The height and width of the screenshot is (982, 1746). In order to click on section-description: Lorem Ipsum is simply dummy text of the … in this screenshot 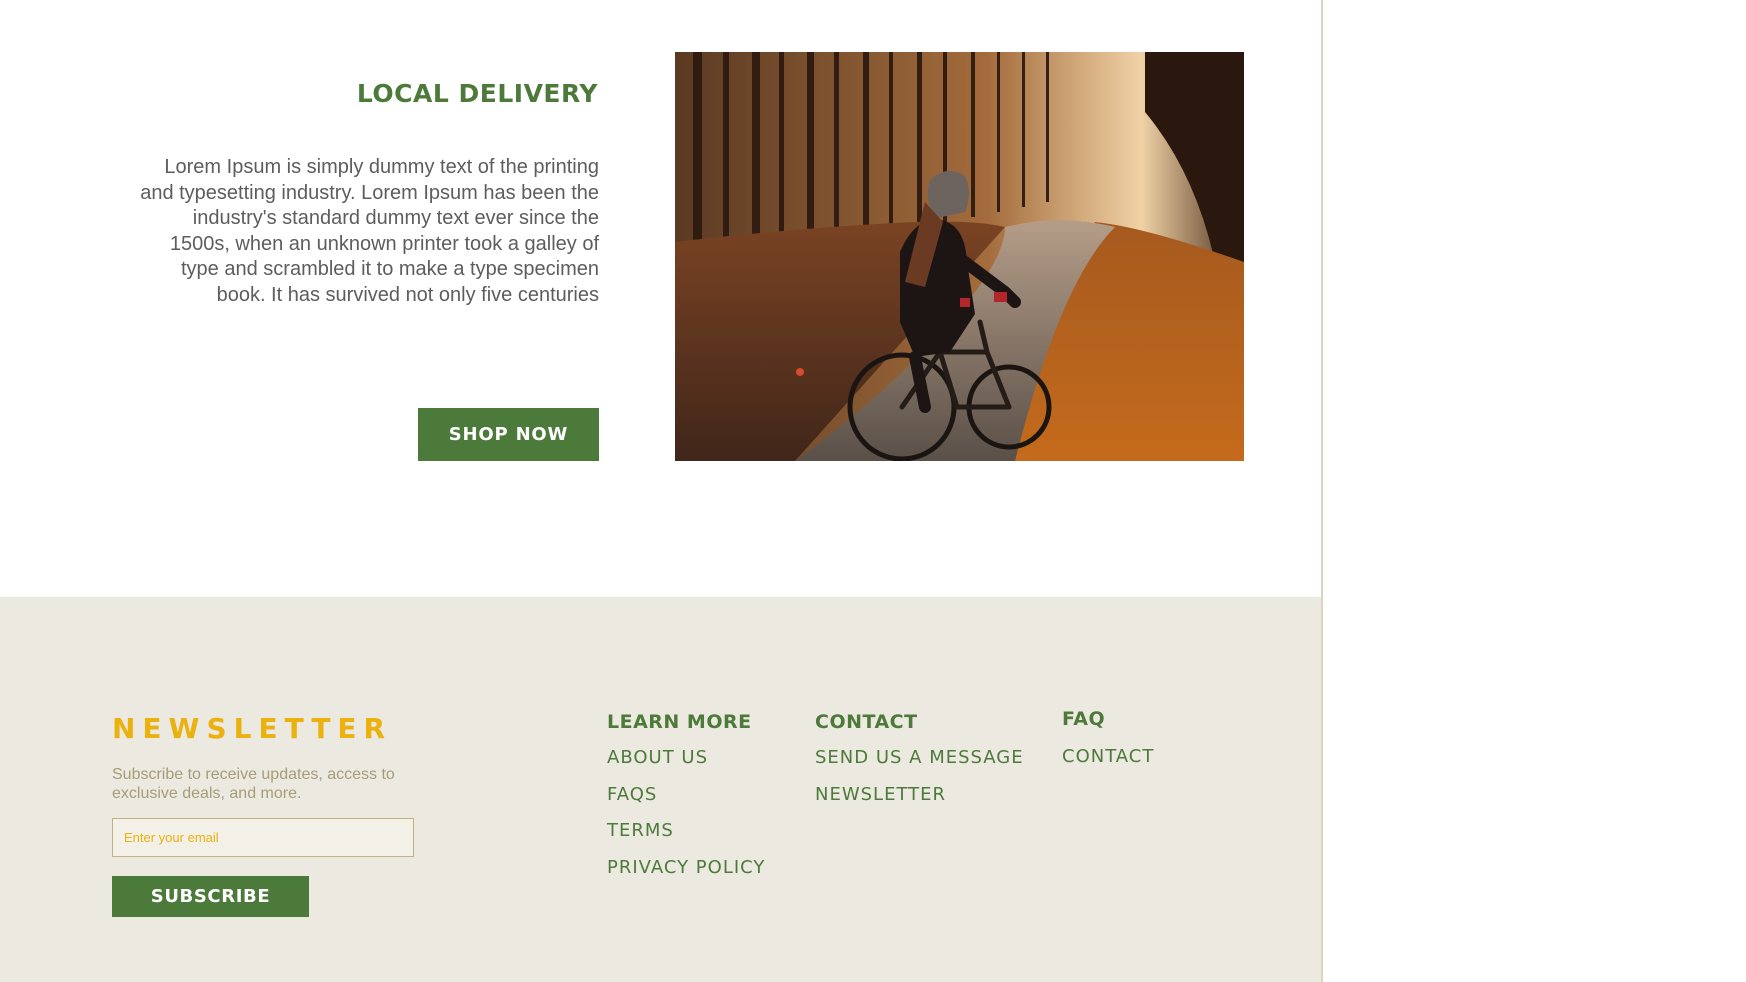, I will do `click(369, 231)`.